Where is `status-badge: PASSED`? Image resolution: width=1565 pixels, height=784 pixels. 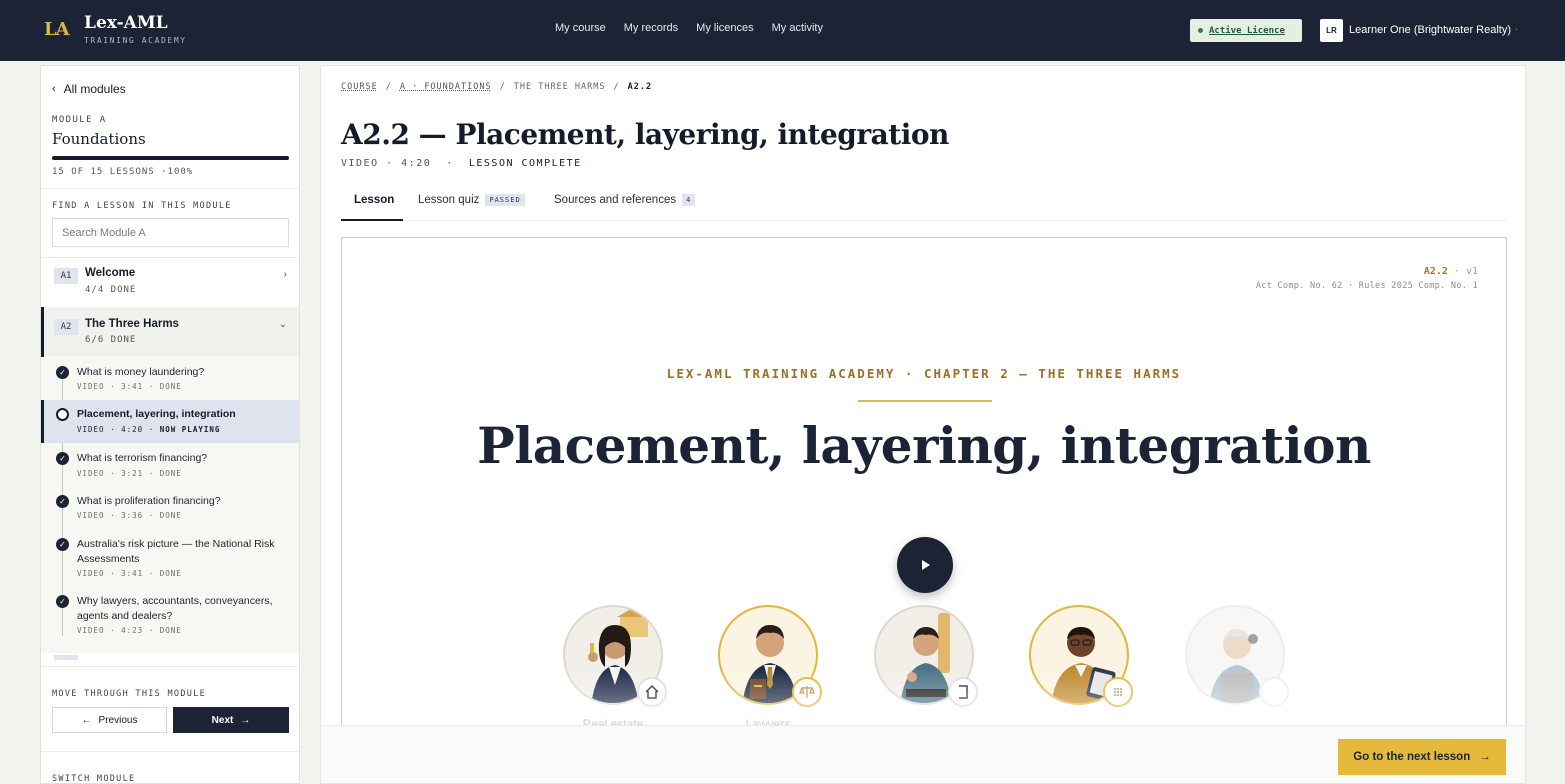
status-badge: PASSED is located at coordinates (505, 200).